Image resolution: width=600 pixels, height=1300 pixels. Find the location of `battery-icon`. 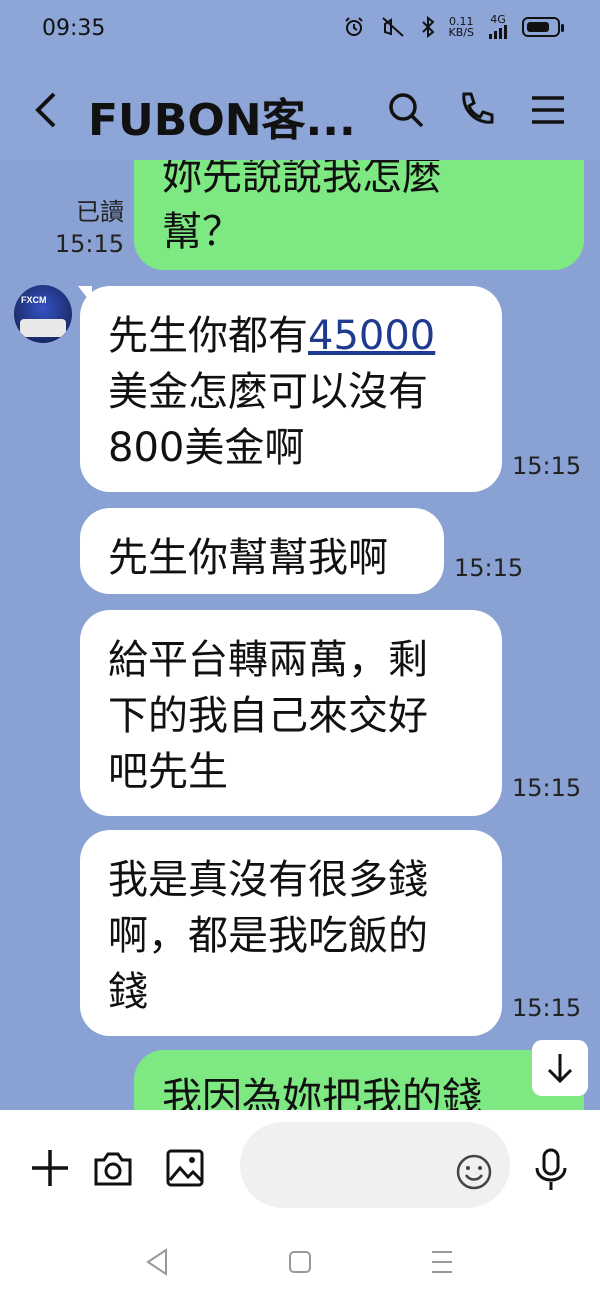

battery-icon is located at coordinates (543, 26).